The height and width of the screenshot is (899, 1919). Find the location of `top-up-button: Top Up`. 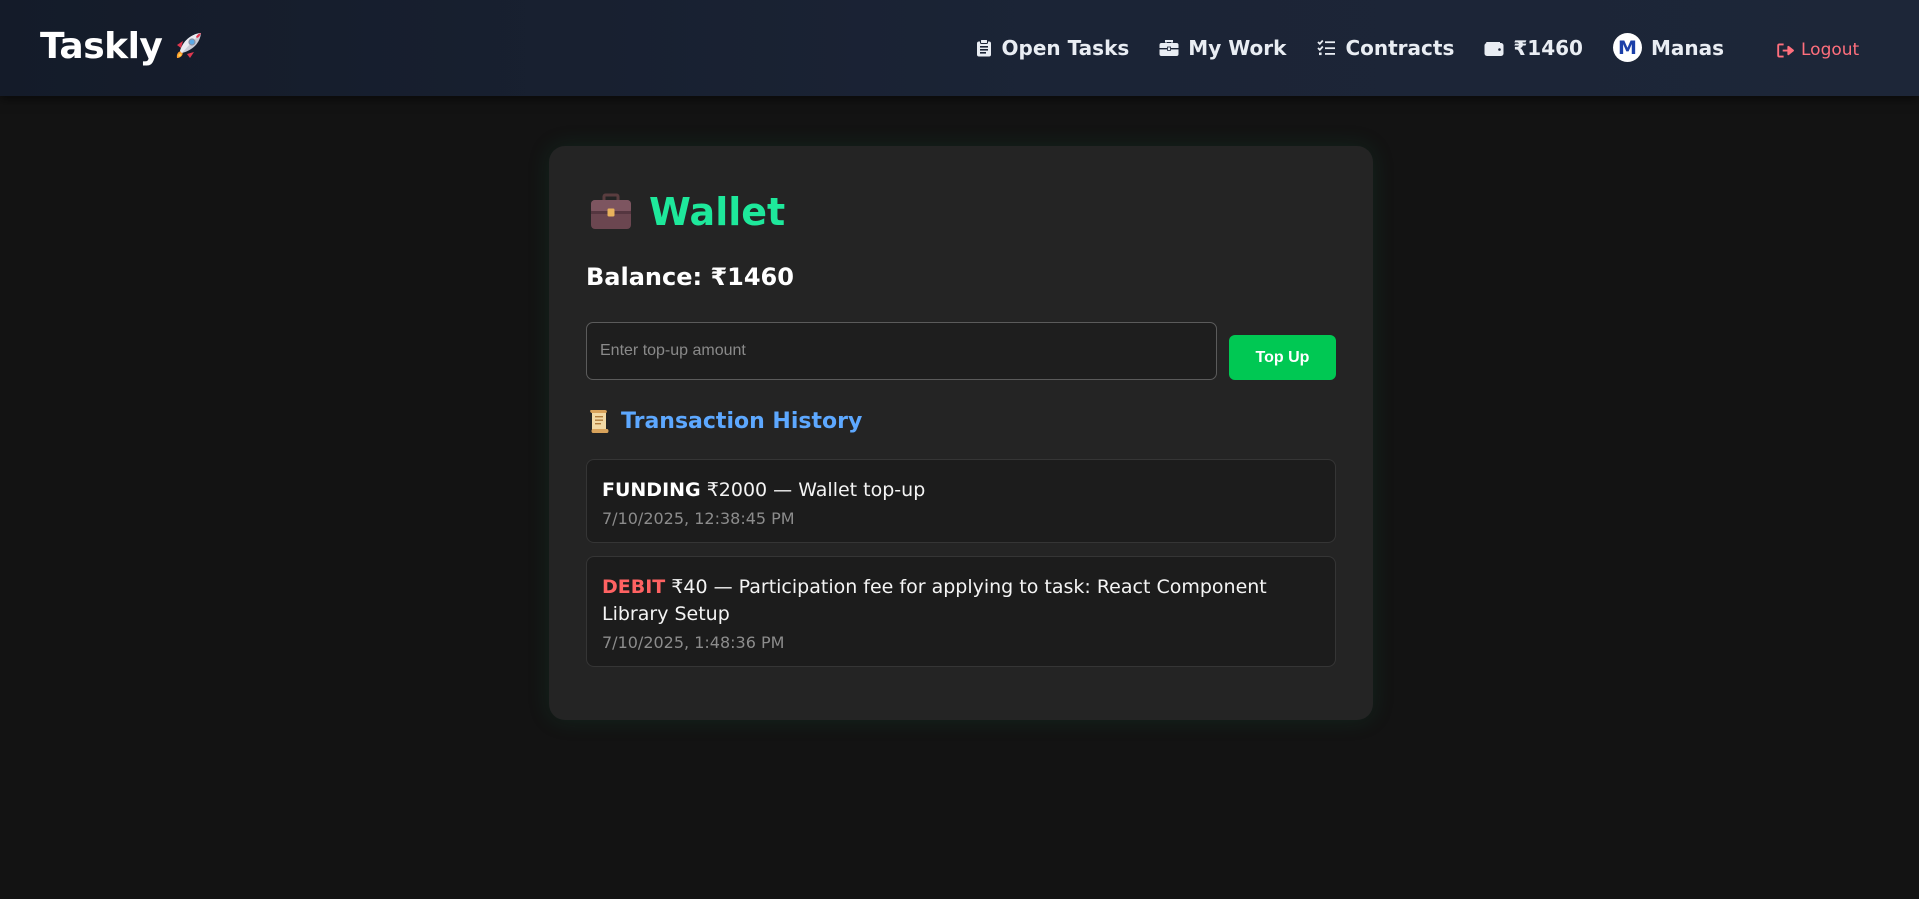

top-up-button: Top Up is located at coordinates (1282, 357).